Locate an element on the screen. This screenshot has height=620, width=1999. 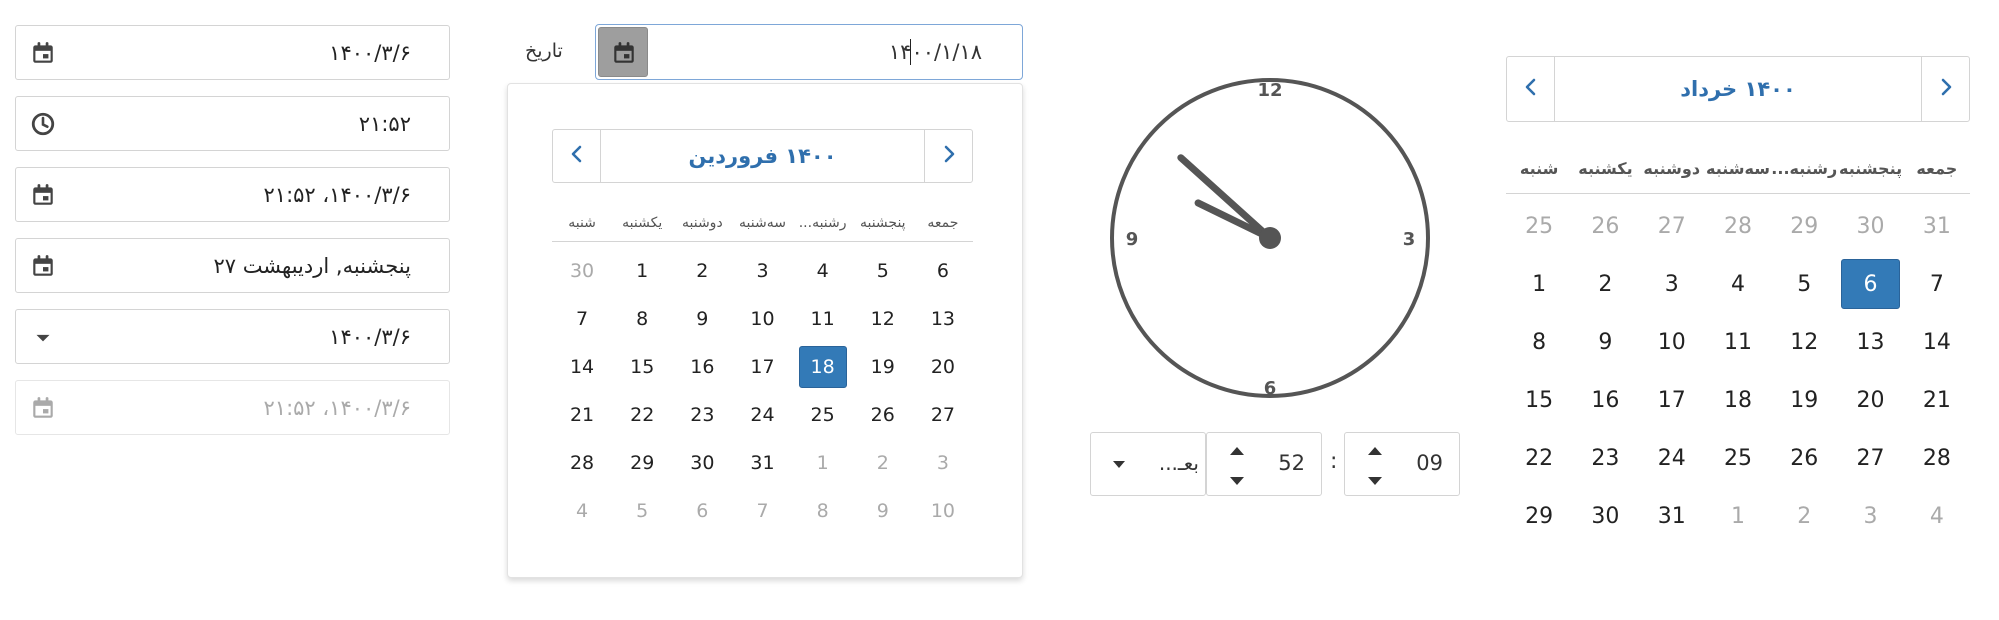
input-field-3: ۱۴۰۰/۳/۶، ۲۱:۵۲ is located at coordinates (232, 194).